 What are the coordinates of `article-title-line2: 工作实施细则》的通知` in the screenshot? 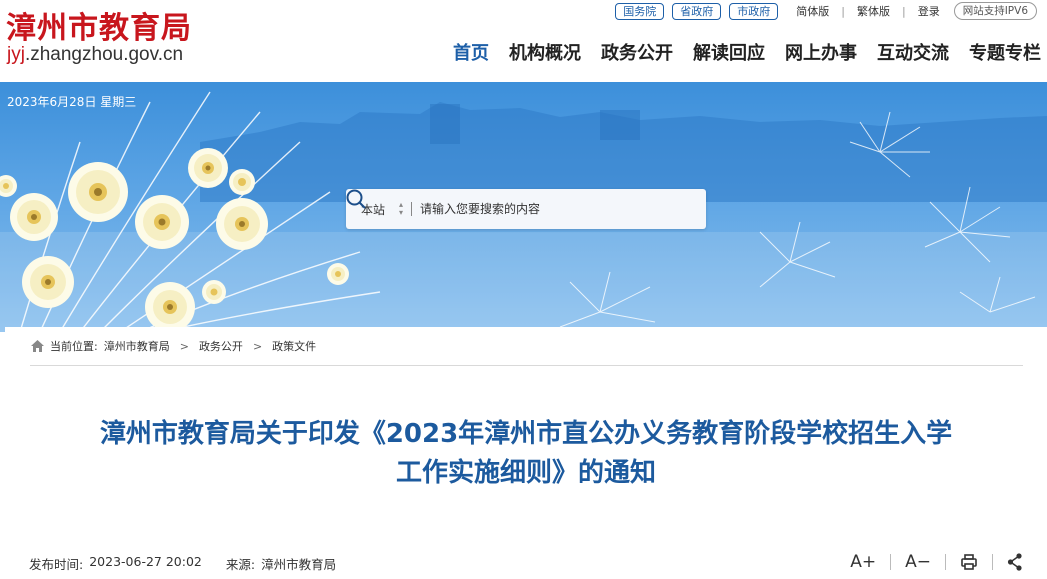 It's located at (525, 473).